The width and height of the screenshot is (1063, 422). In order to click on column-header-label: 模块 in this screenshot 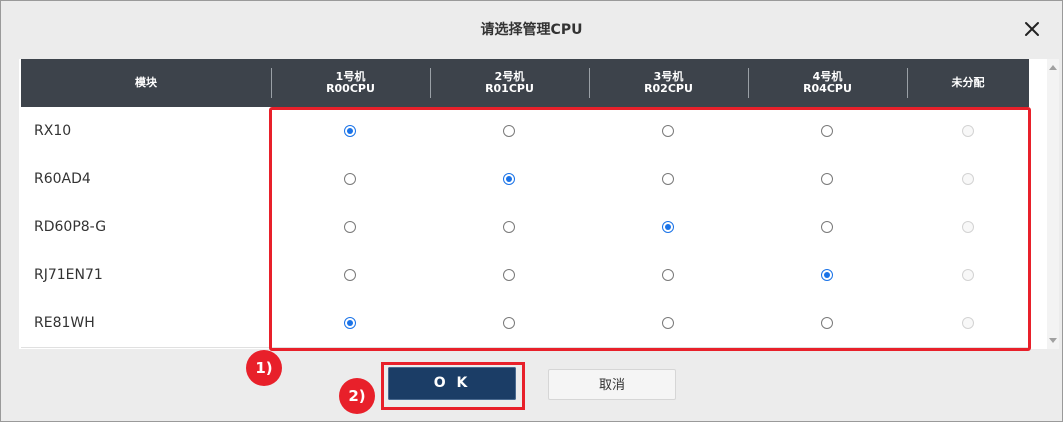, I will do `click(146, 82)`.